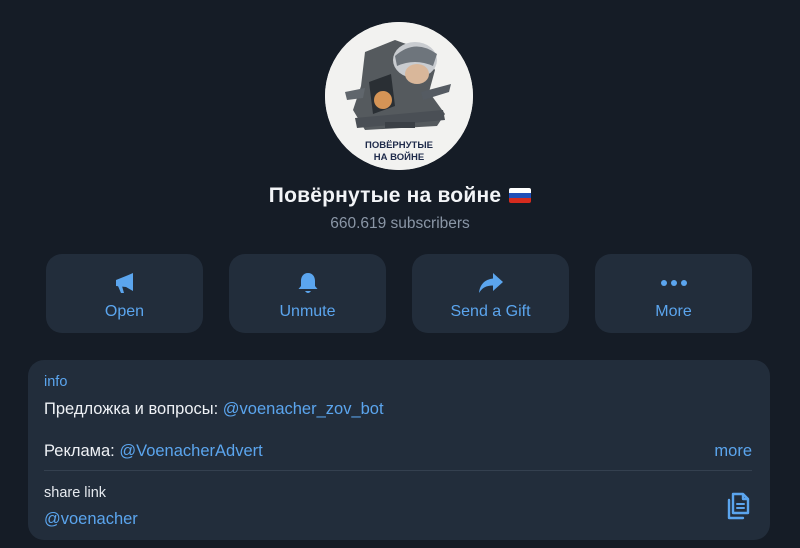 The width and height of the screenshot is (800, 548). What do you see at coordinates (673, 283) in the screenshot?
I see `more-dots-icon` at bounding box center [673, 283].